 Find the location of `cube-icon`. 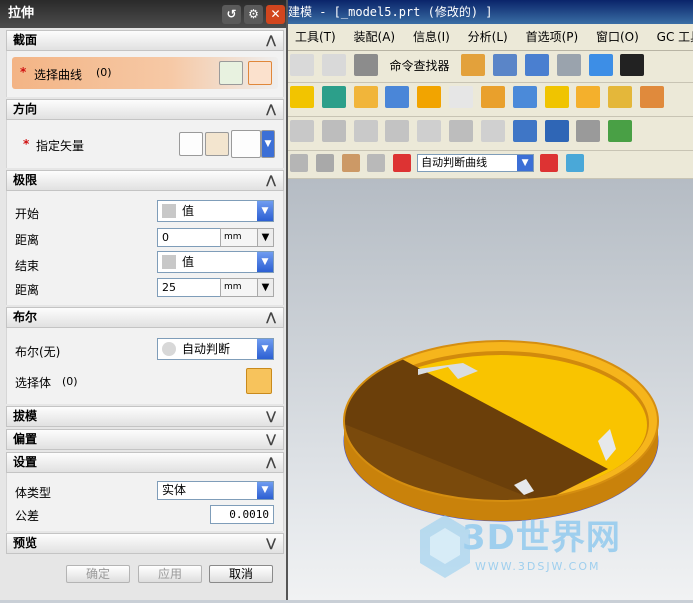

cube-icon is located at coordinates (169, 211).